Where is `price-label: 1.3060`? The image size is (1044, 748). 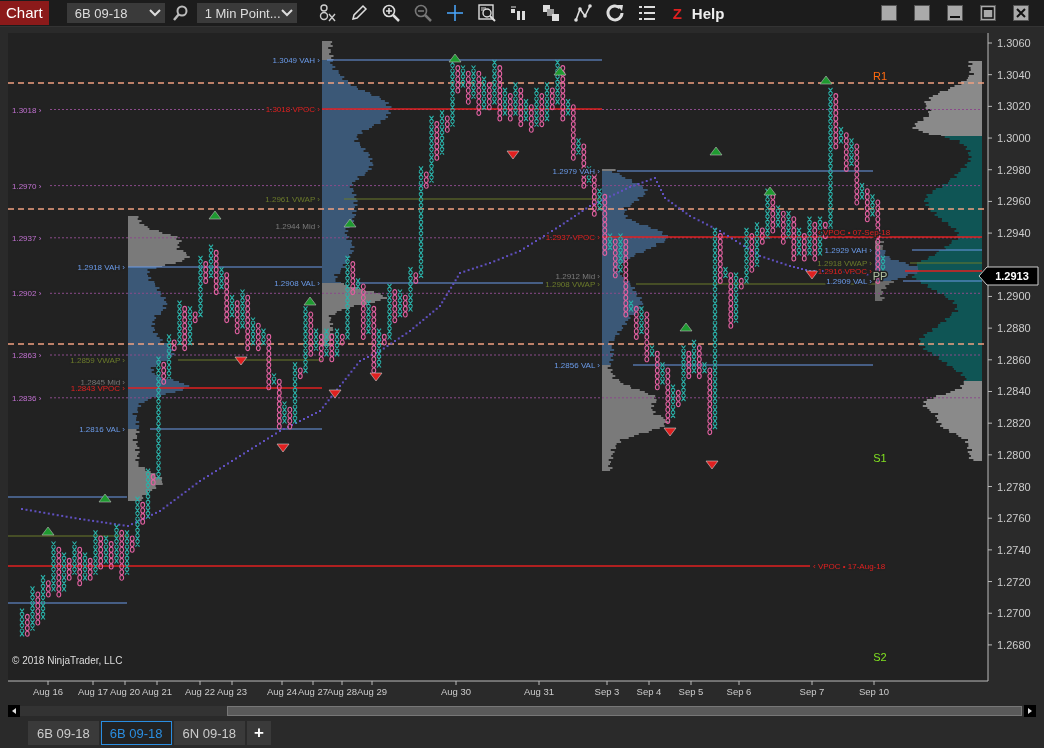
price-label: 1.3060 is located at coordinates (1014, 43).